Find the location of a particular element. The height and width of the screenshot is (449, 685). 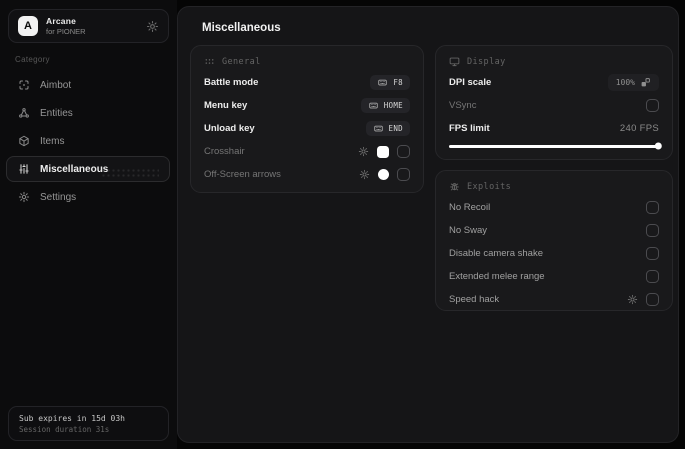

app-logo: A is located at coordinates (28, 26).